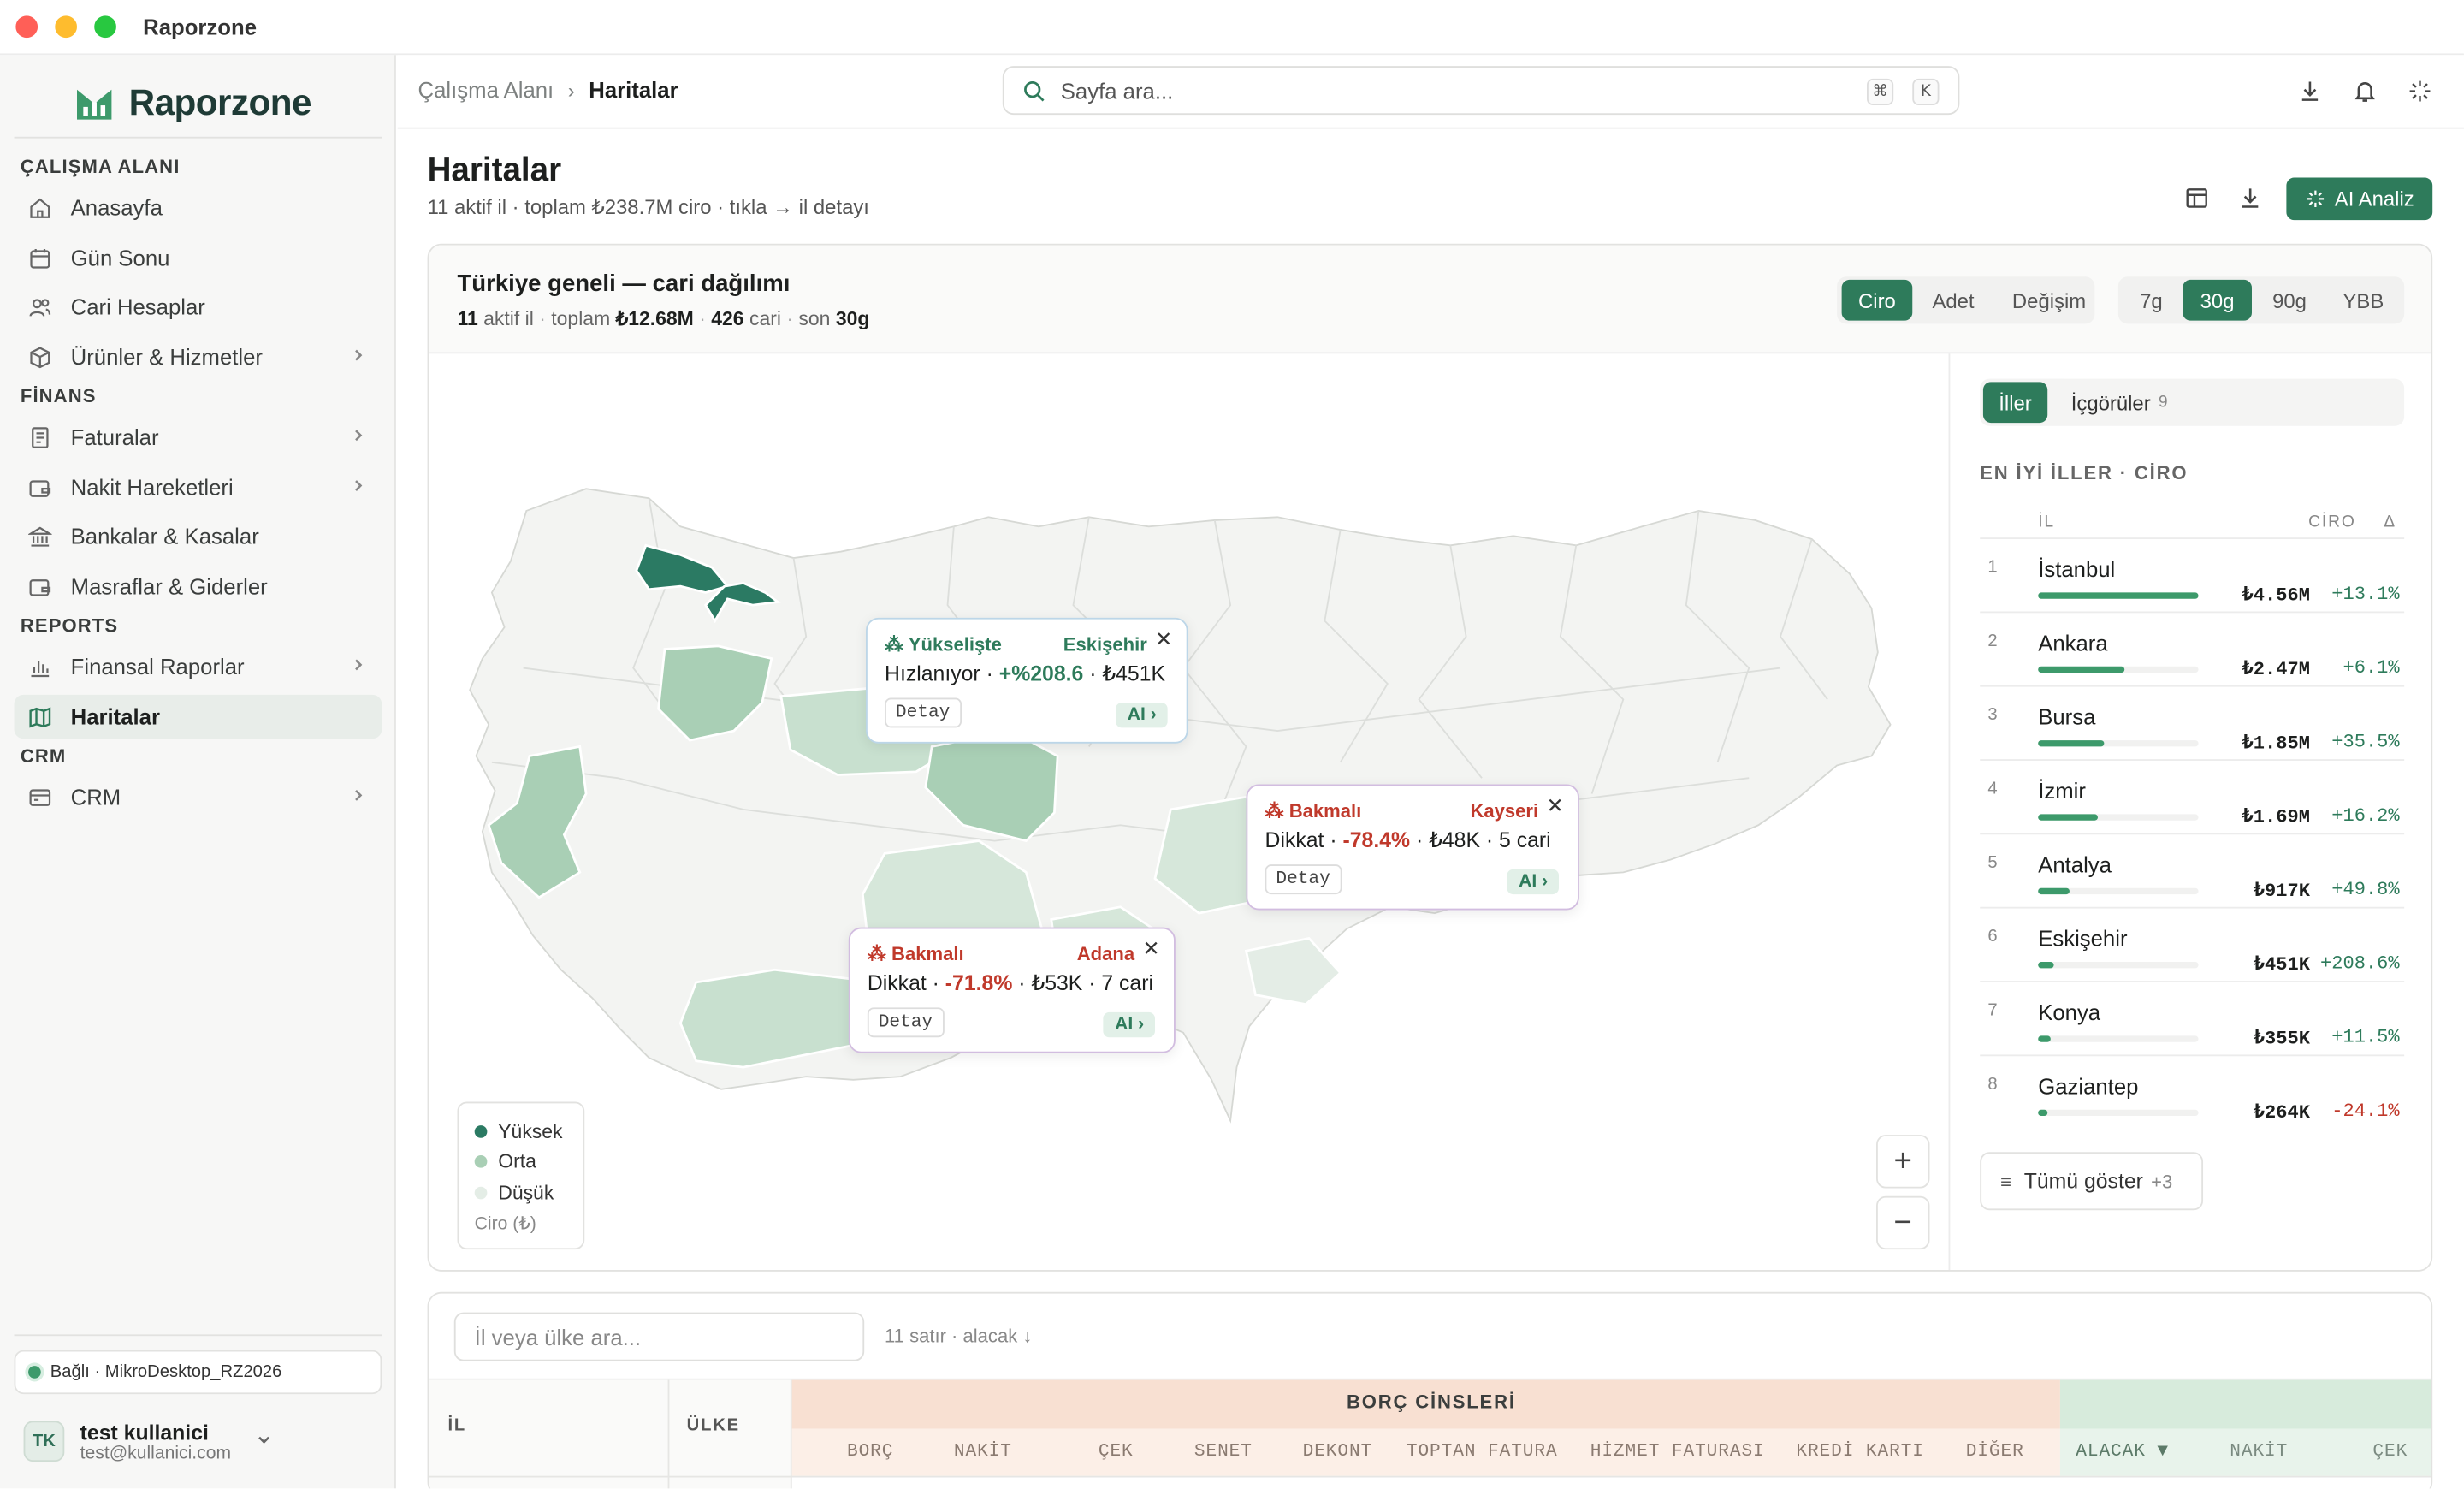 The image size is (2464, 1489). I want to click on sidebar-item-finansal-raporlar: Finansal Raporlar, so click(198, 666).